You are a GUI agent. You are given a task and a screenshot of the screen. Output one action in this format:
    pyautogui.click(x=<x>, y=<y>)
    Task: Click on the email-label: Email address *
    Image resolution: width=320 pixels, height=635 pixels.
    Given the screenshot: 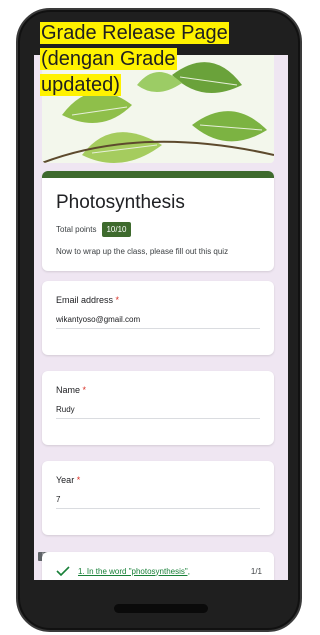 What is the action you would take?
    pyautogui.click(x=158, y=300)
    